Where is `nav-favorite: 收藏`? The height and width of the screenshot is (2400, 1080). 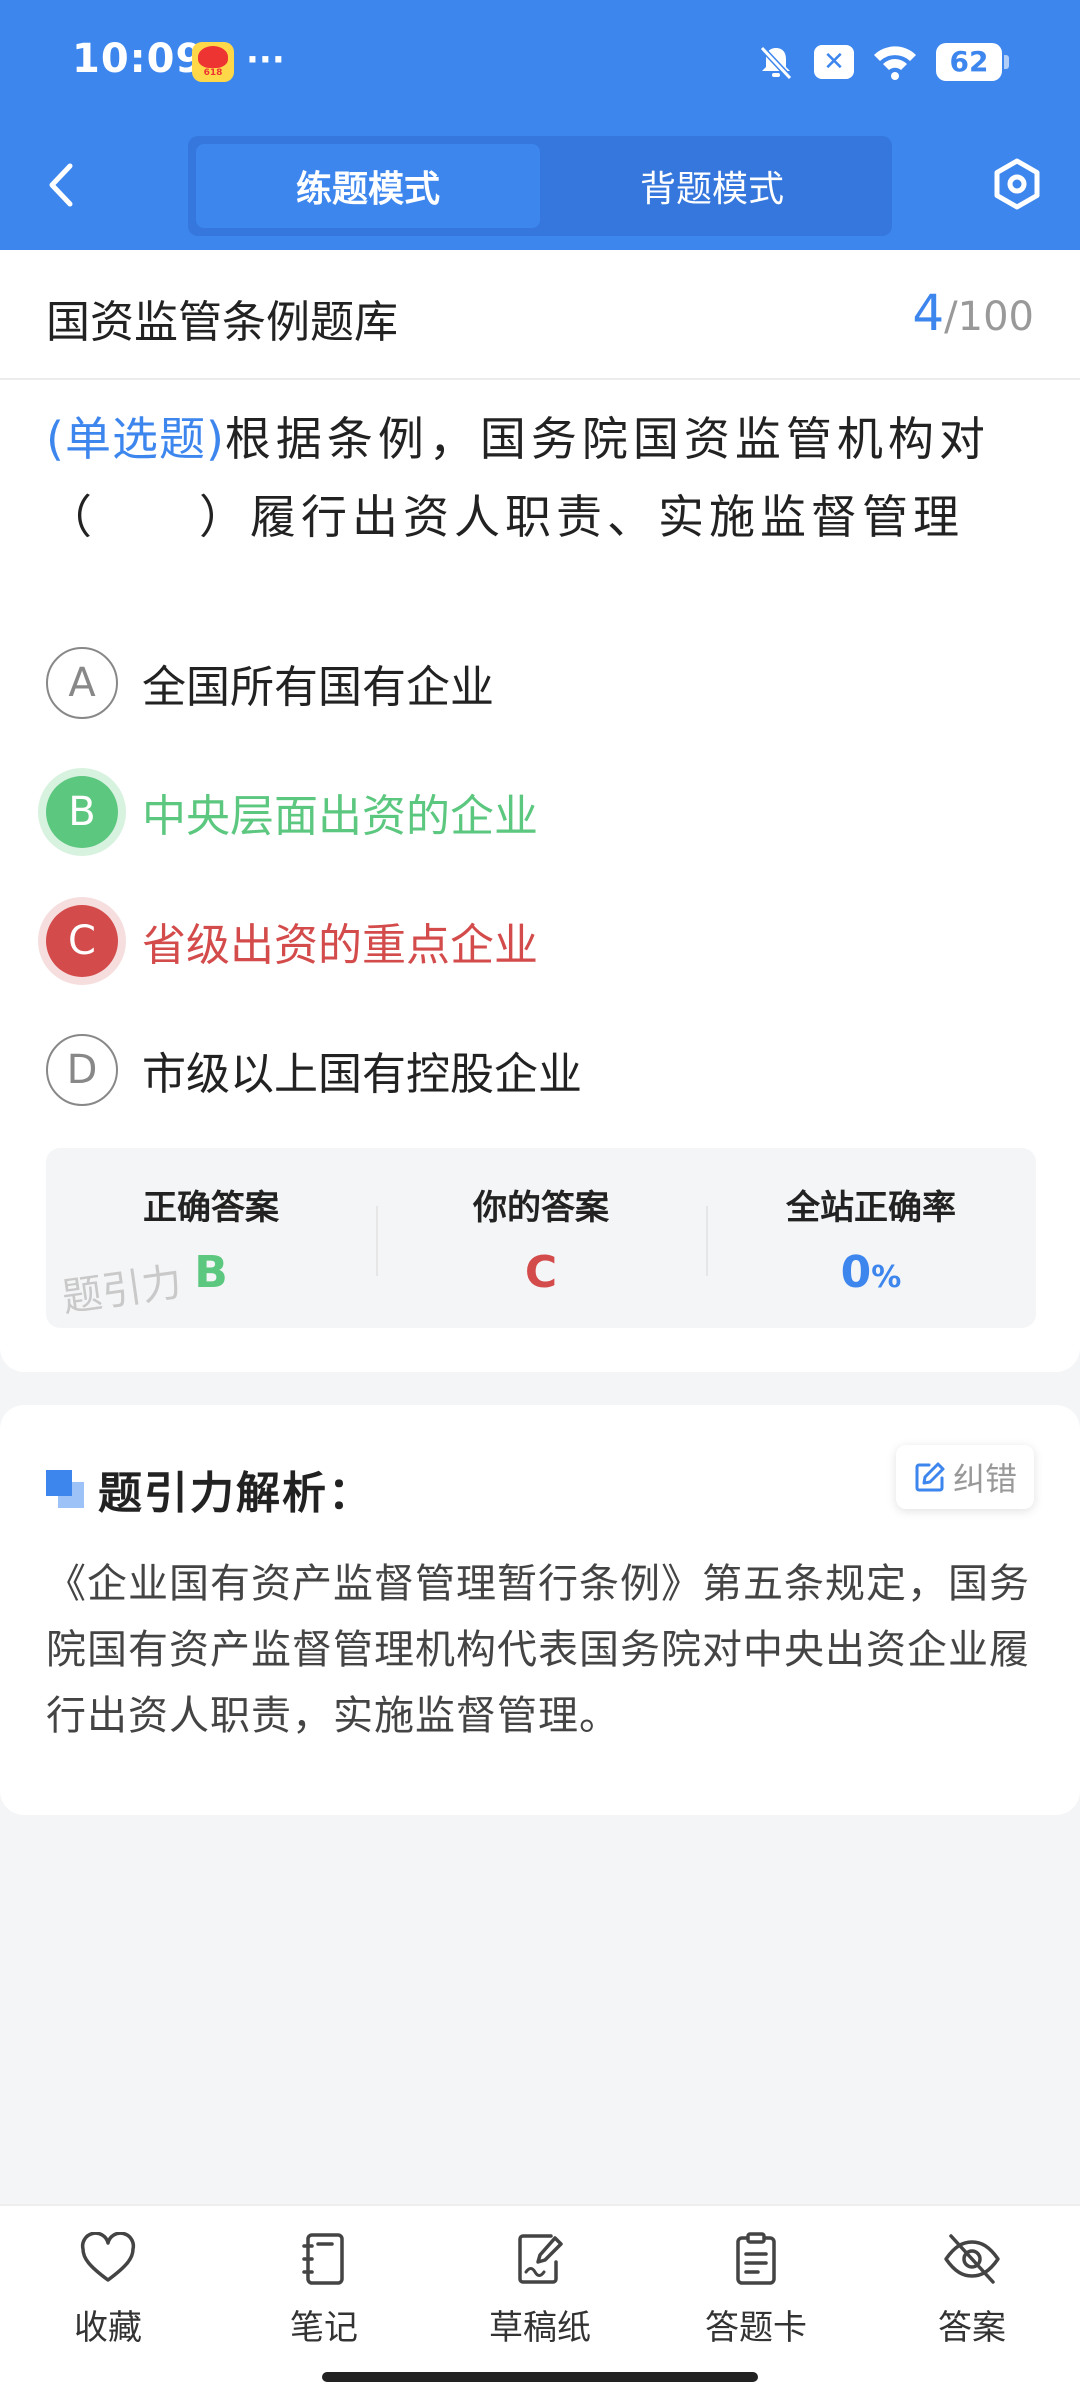
nav-favorite: 收藏 is located at coordinates (108, 2303).